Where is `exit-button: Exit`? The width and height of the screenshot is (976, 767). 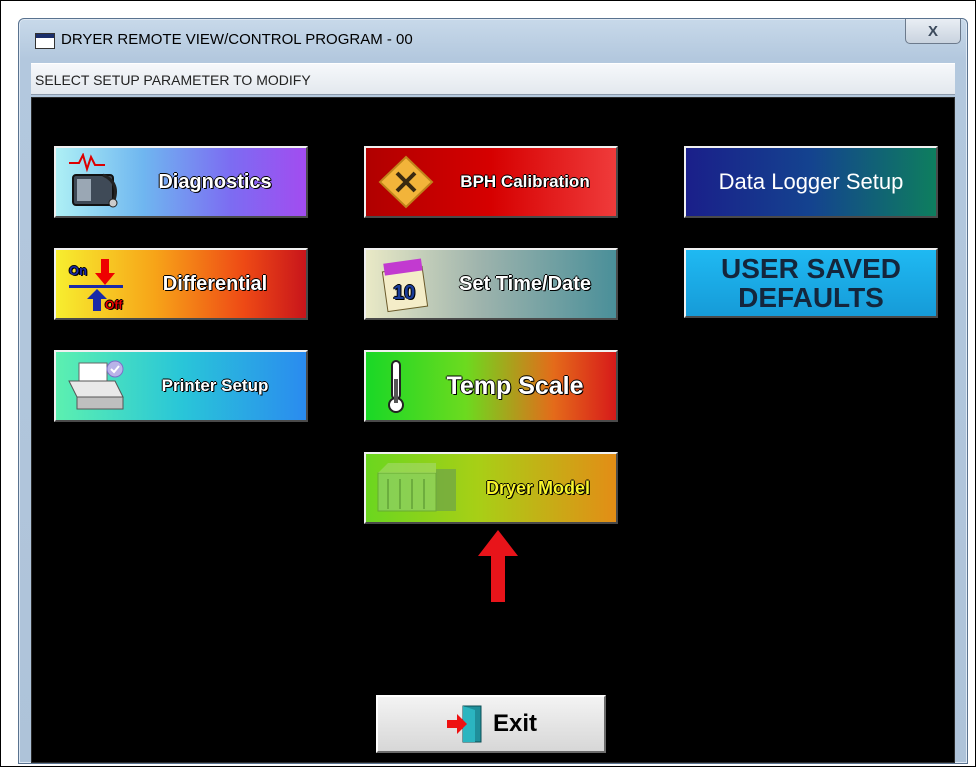 exit-button: Exit is located at coordinates (491, 724).